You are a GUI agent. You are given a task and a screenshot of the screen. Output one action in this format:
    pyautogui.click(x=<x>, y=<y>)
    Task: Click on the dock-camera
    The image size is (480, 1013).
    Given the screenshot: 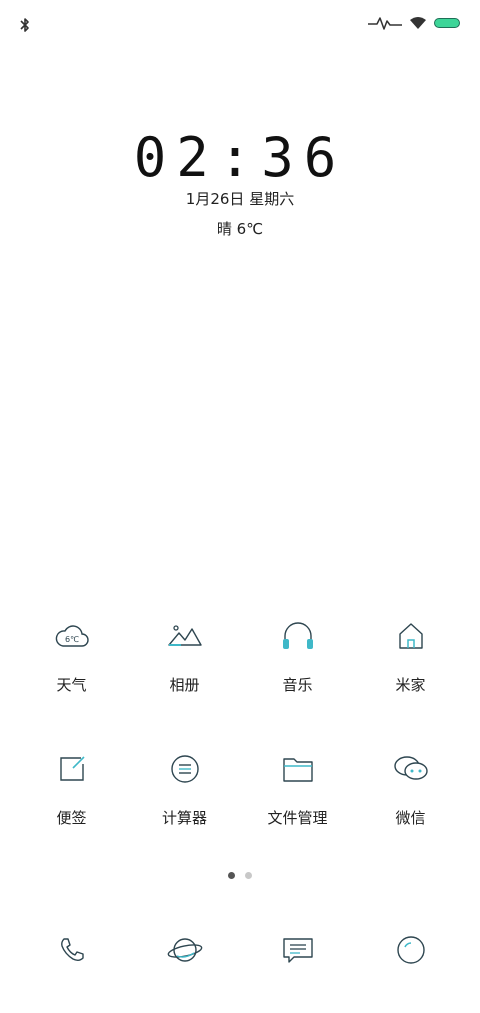 What is the action you would take?
    pyautogui.click(x=410, y=948)
    